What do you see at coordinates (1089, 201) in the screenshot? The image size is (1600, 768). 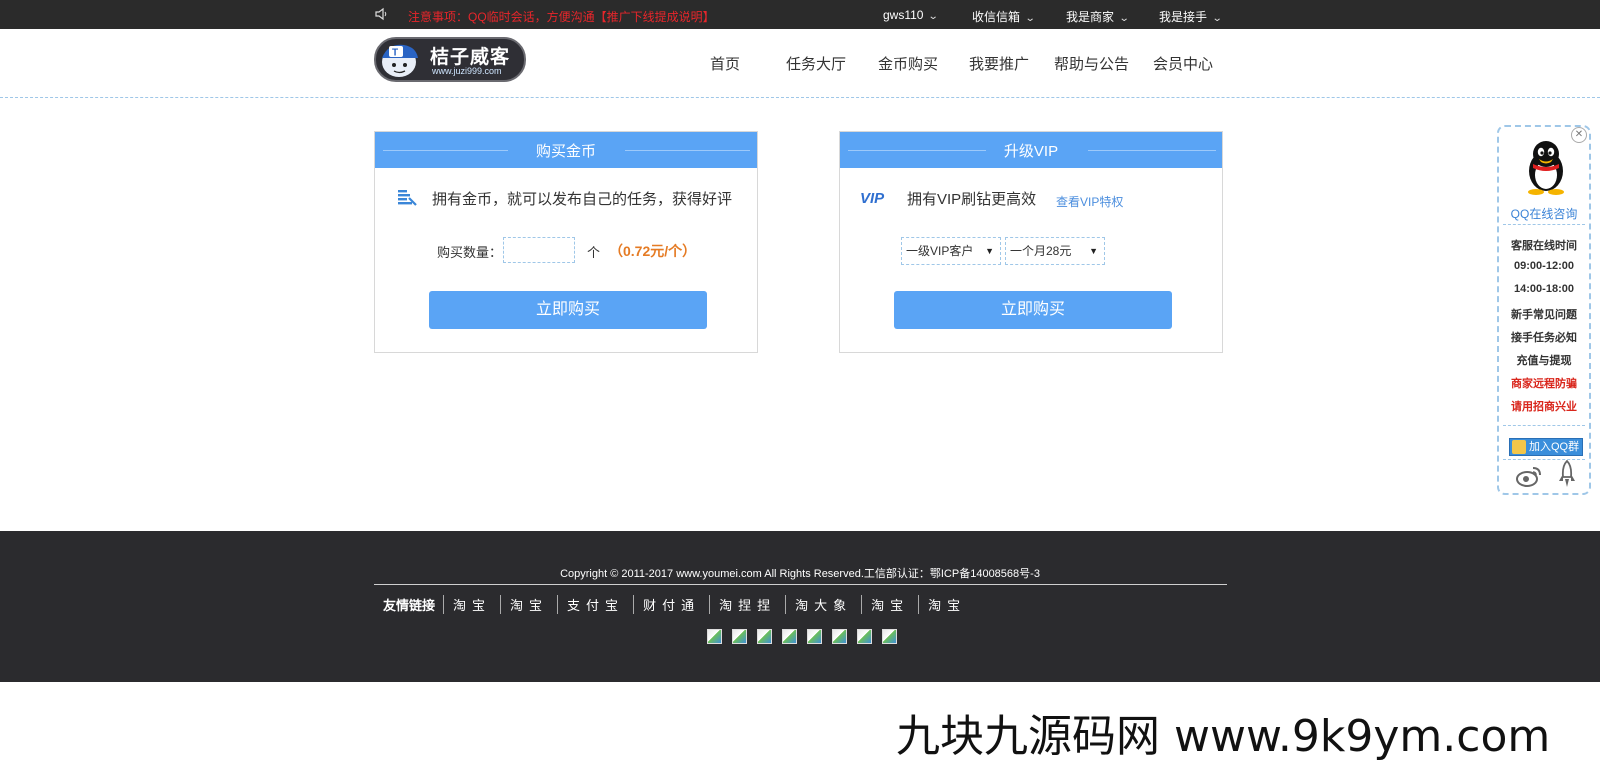 I see `vip-privileges-link: 查看VIP特权` at bounding box center [1089, 201].